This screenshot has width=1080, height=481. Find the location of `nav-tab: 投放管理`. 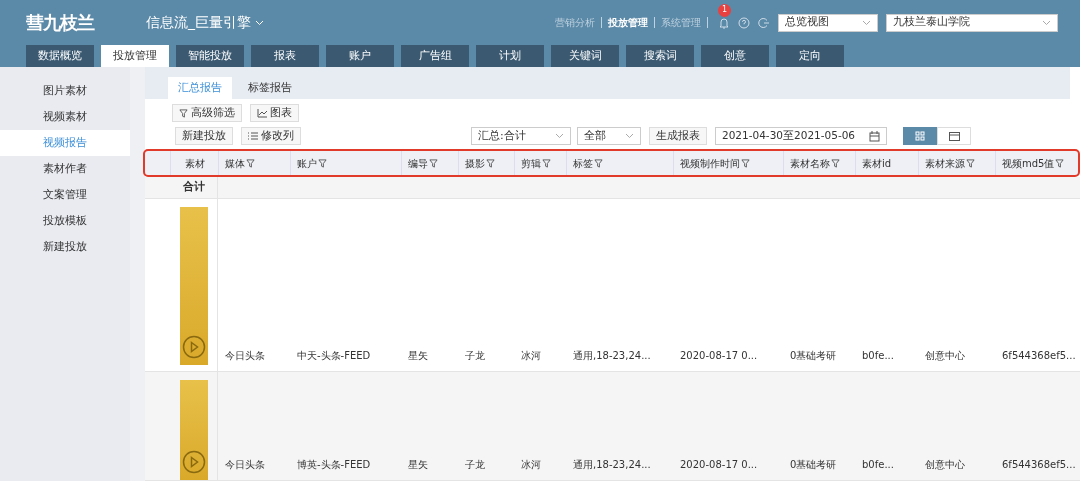

nav-tab: 投放管理 is located at coordinates (135, 56).